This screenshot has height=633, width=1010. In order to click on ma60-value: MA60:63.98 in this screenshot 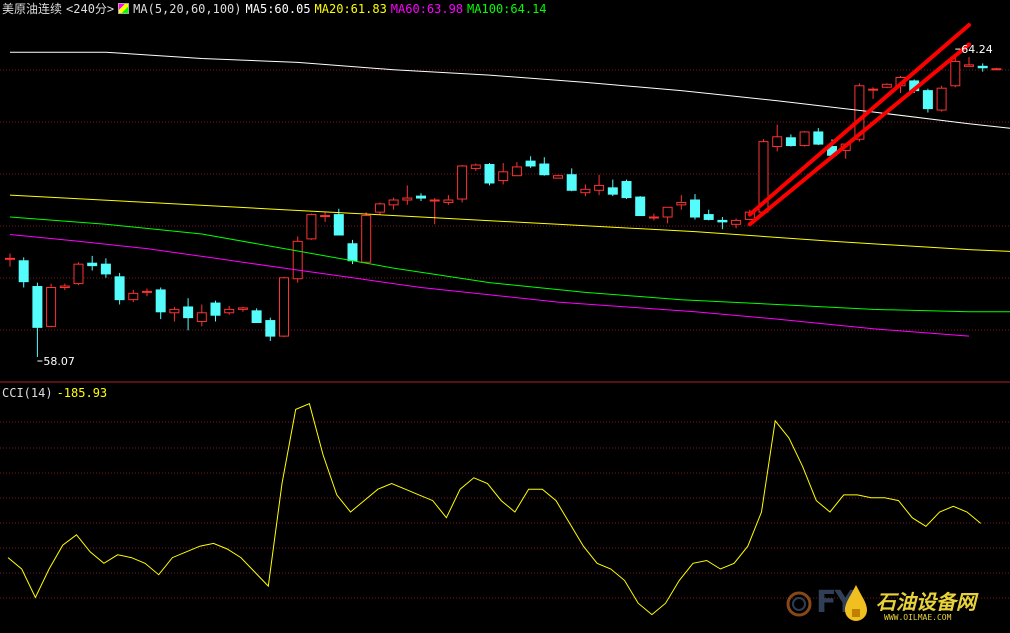, I will do `click(427, 9)`.